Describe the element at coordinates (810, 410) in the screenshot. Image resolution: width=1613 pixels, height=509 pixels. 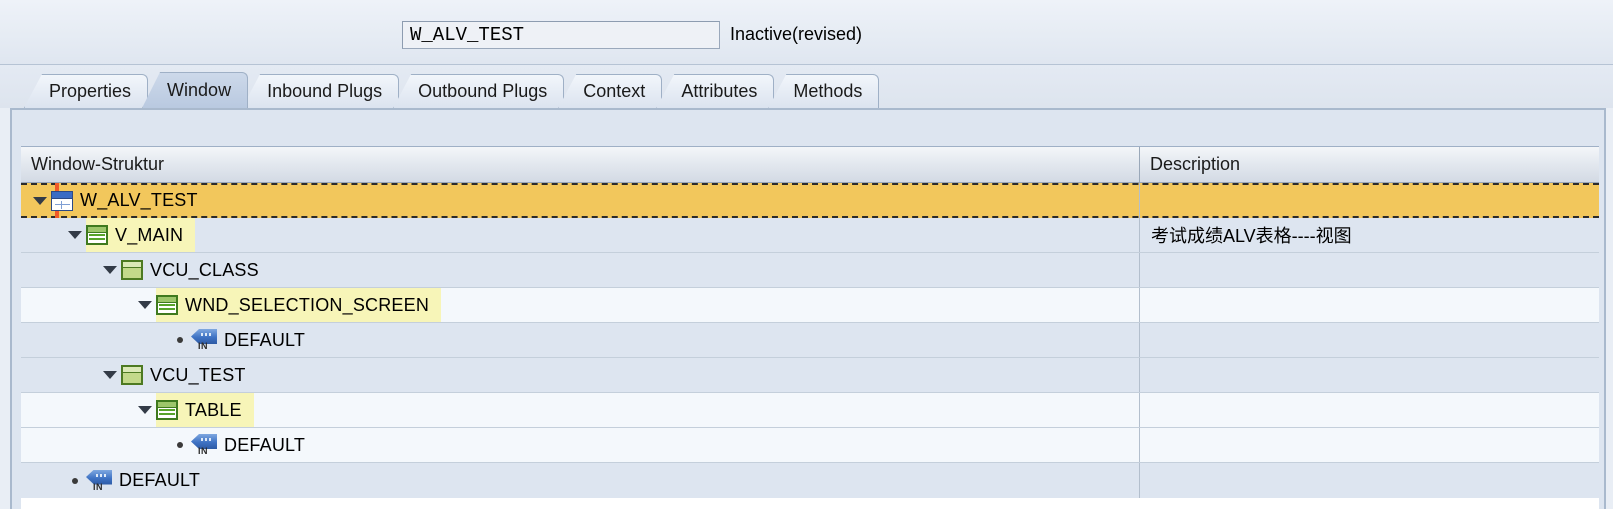
I see `tree-row: TABLE` at that location.